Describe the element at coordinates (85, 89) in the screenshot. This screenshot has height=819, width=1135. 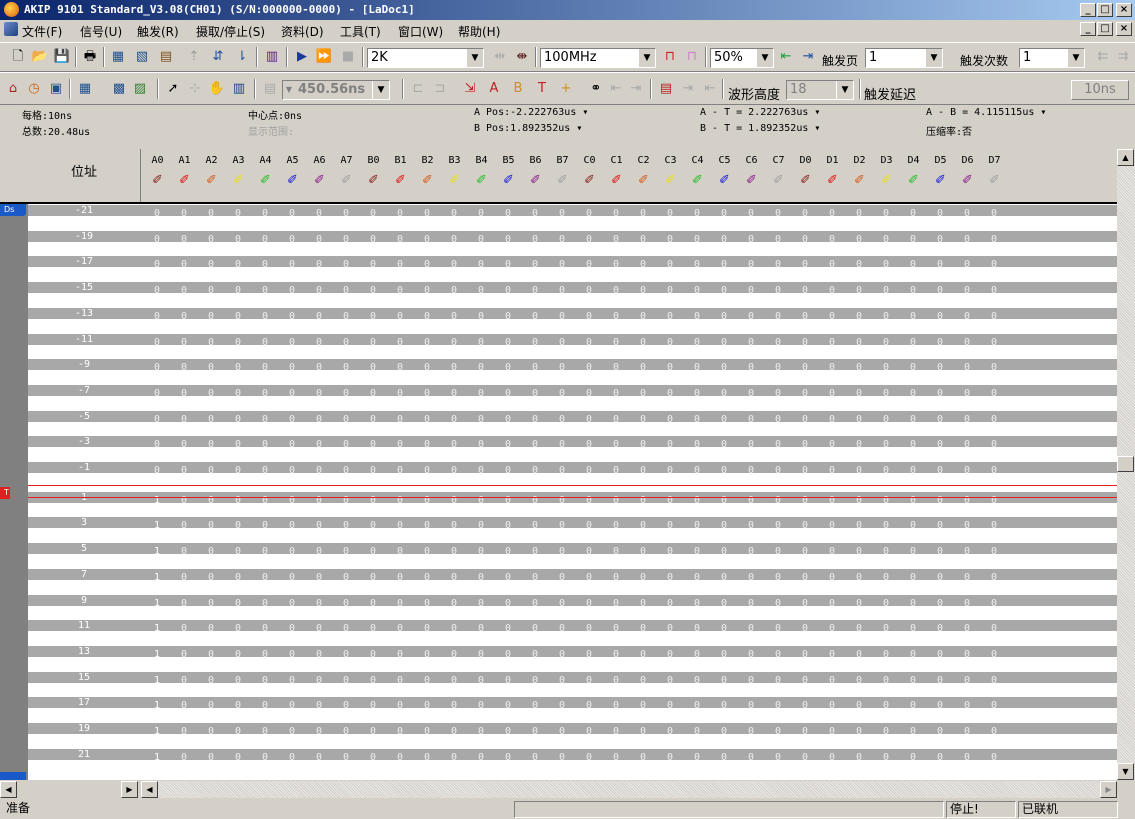
I see `calculator-icon: ▦` at that location.